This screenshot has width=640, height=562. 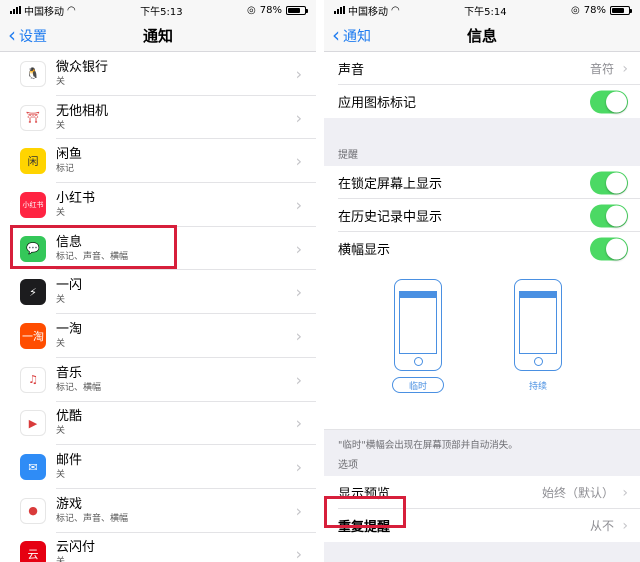 I want to click on clock: 下午5:13, so click(x=161, y=12).